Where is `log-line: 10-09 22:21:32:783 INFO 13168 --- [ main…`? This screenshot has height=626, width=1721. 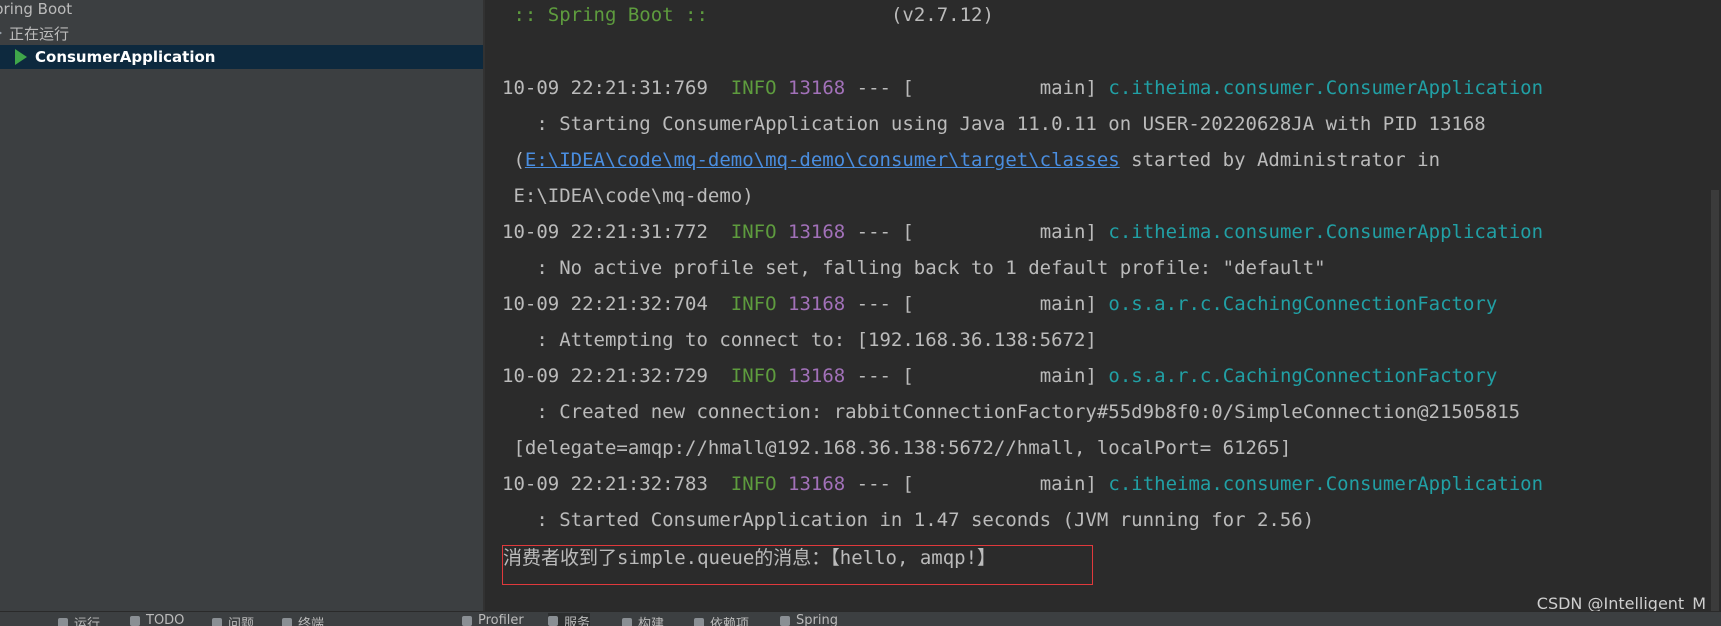
log-line: 10-09 22:21:32:783 INFO 13168 --- [ main… is located at coordinates (1022, 484).